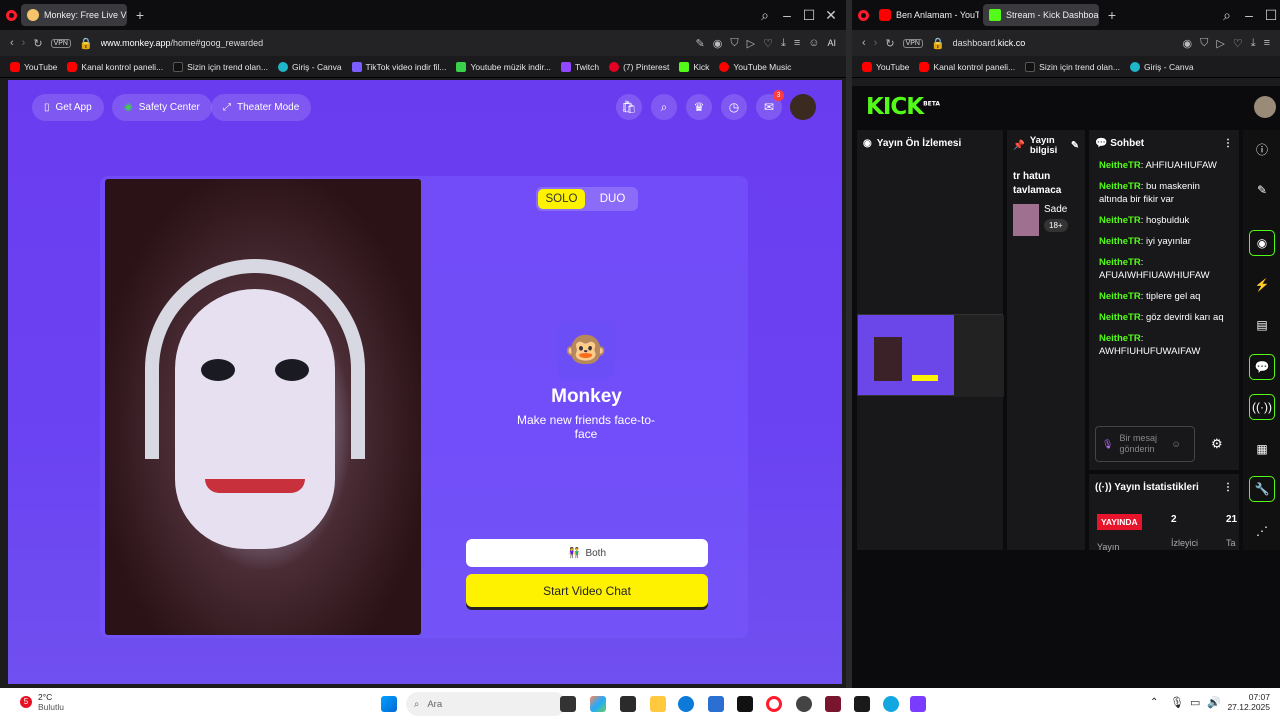  I want to click on weather-widget: 5 2°C Bulutlu, so click(42, 702).